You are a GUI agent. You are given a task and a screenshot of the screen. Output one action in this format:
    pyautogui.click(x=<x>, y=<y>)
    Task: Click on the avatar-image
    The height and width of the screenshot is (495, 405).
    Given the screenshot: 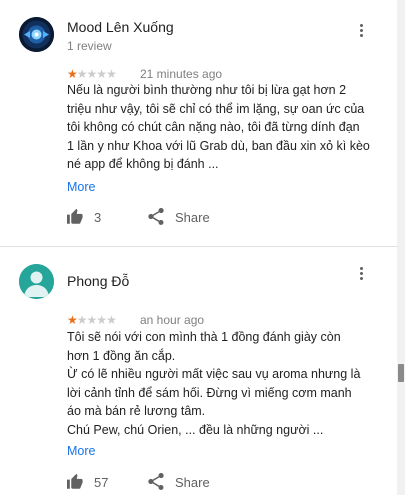 What is the action you would take?
    pyautogui.click(x=36, y=34)
    